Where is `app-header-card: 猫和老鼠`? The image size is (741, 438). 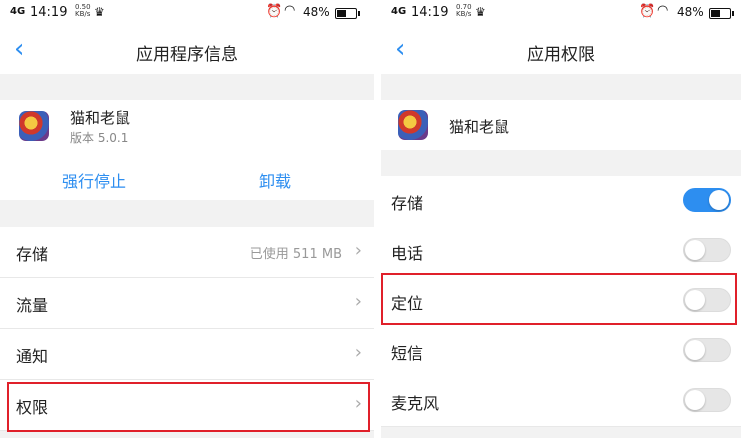 app-header-card: 猫和老鼠 is located at coordinates (561, 125).